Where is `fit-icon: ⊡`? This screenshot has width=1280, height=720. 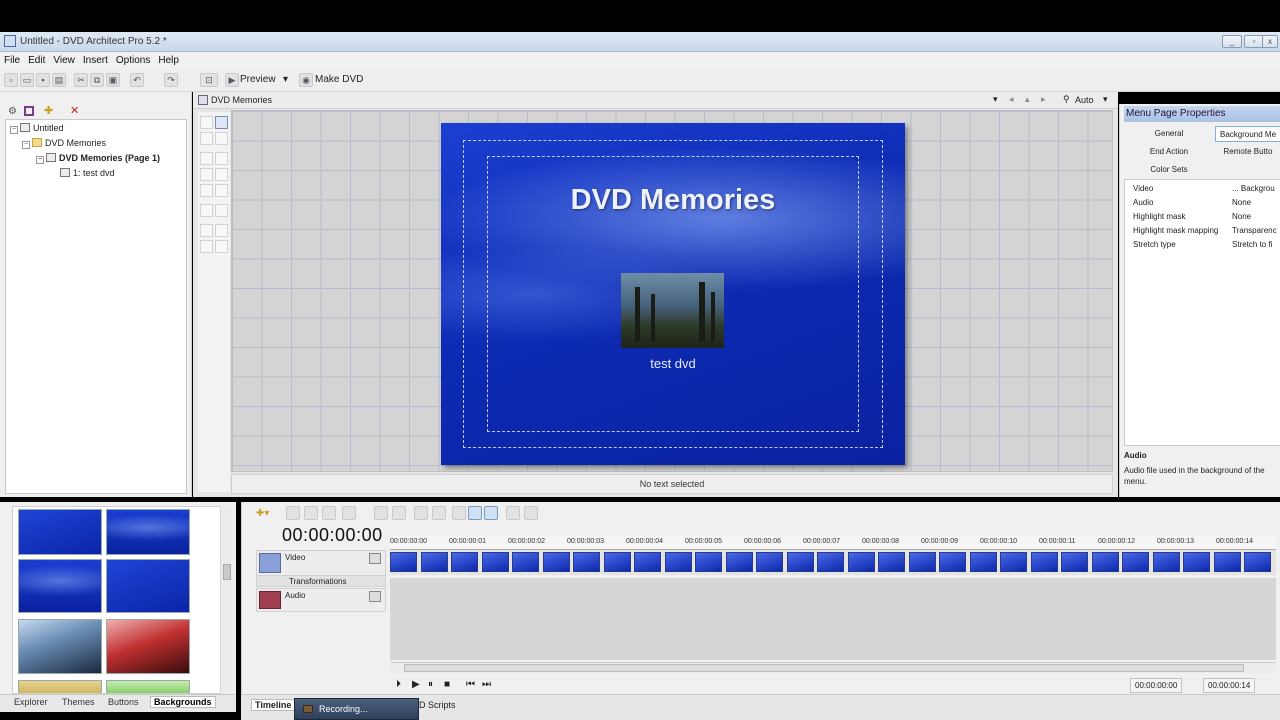 fit-icon: ⊡ is located at coordinates (209, 80).